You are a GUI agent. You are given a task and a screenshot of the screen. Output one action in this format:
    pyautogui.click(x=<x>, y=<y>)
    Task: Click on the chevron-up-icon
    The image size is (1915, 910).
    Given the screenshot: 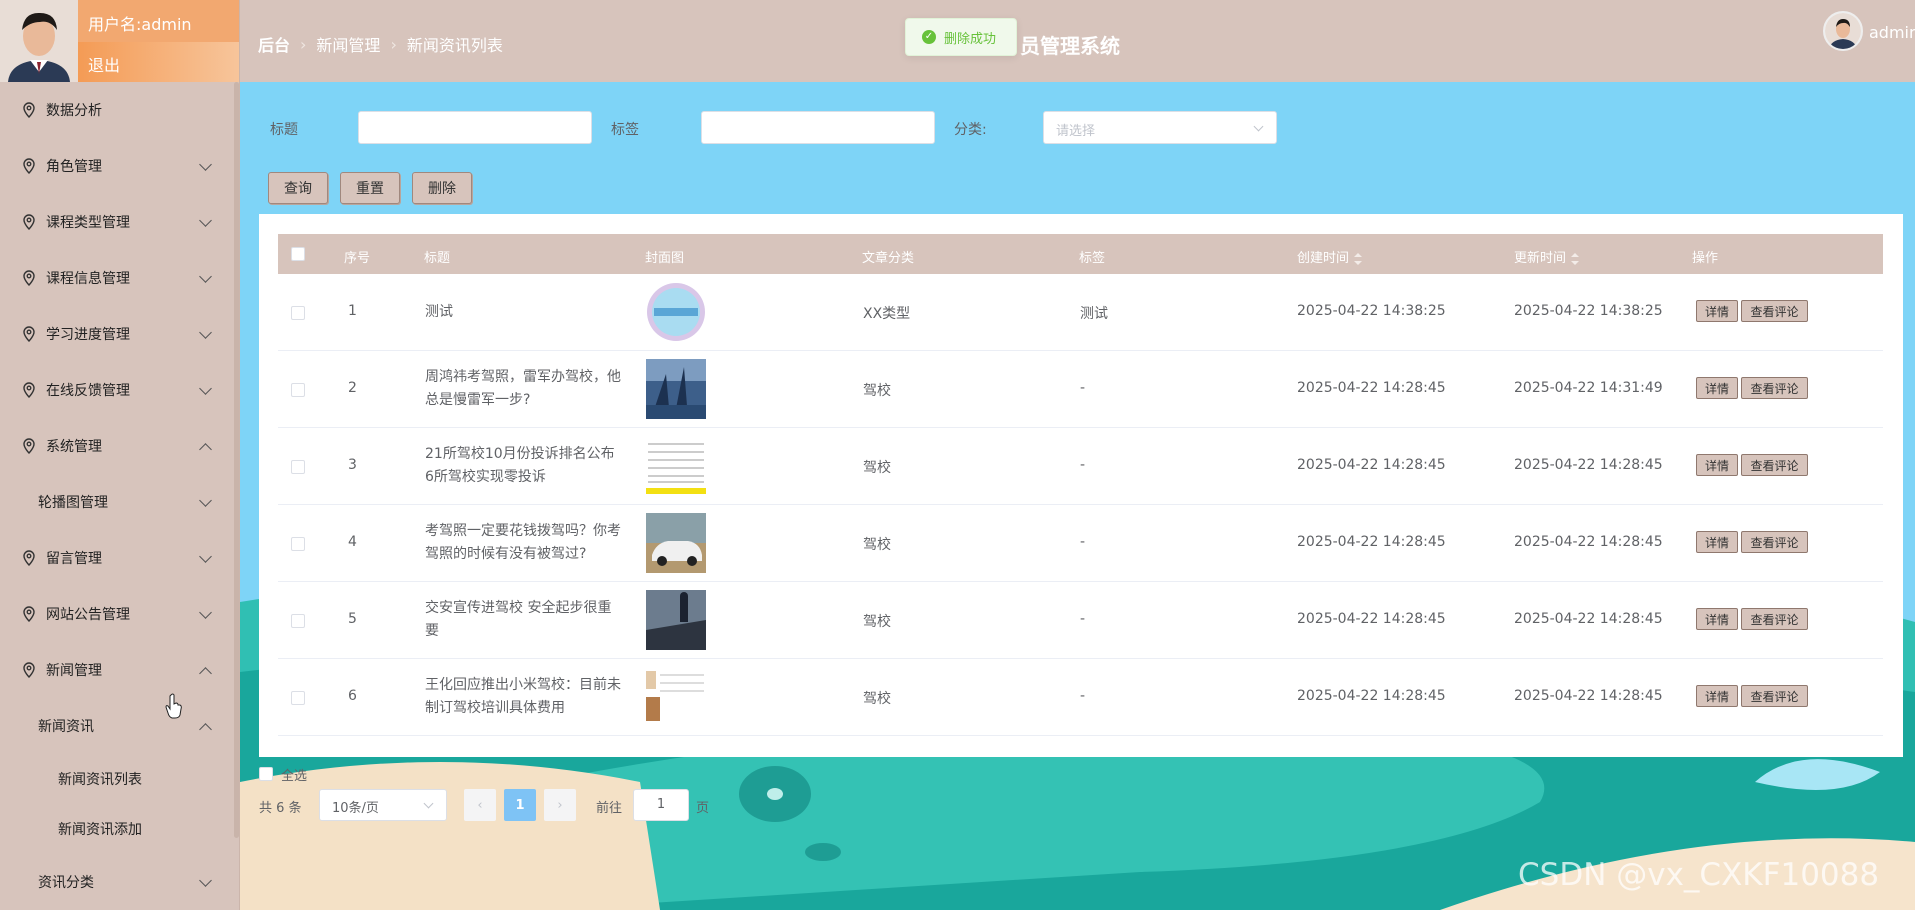 What is the action you would take?
    pyautogui.click(x=205, y=729)
    